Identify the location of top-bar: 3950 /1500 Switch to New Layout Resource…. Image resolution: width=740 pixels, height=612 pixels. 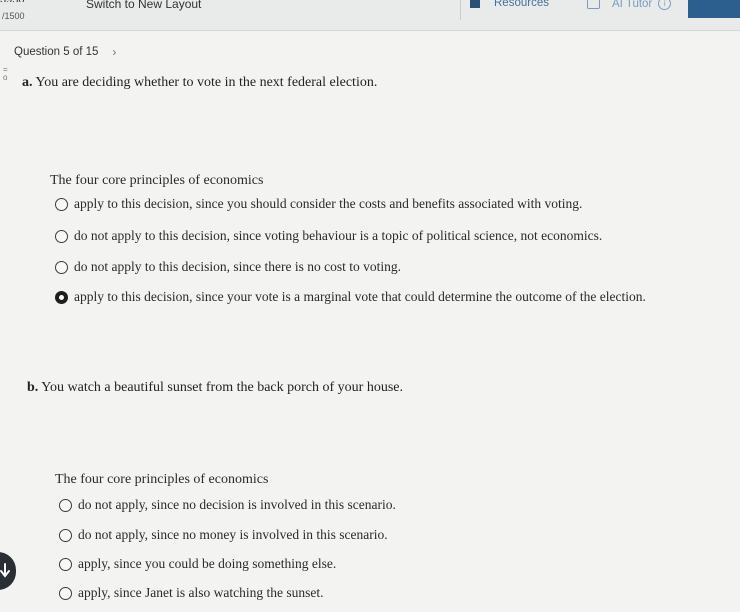
(370, 15).